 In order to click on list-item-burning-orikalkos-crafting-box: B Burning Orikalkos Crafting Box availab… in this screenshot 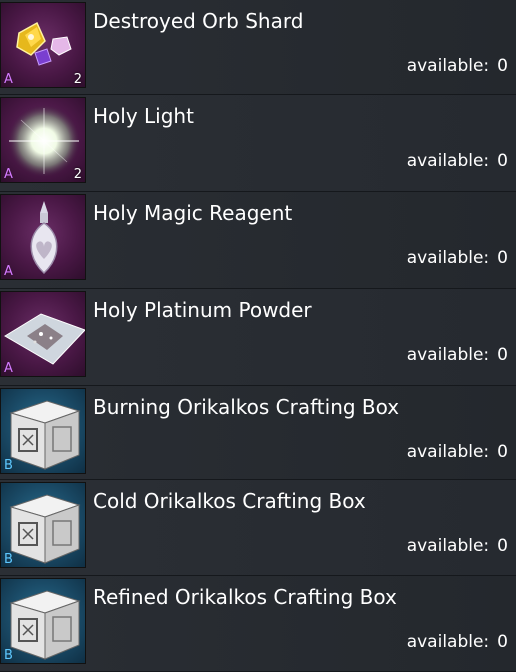, I will do `click(258, 433)`.